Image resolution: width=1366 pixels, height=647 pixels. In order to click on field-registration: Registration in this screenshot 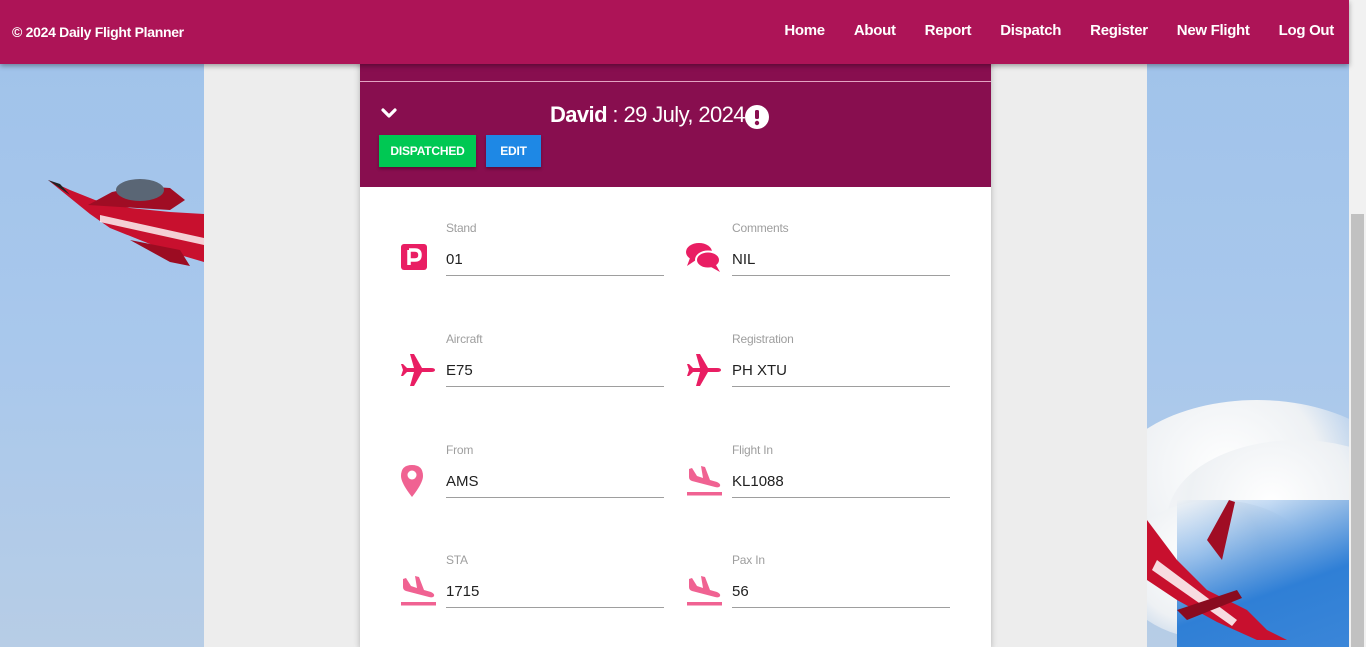, I will do `click(821, 362)`.